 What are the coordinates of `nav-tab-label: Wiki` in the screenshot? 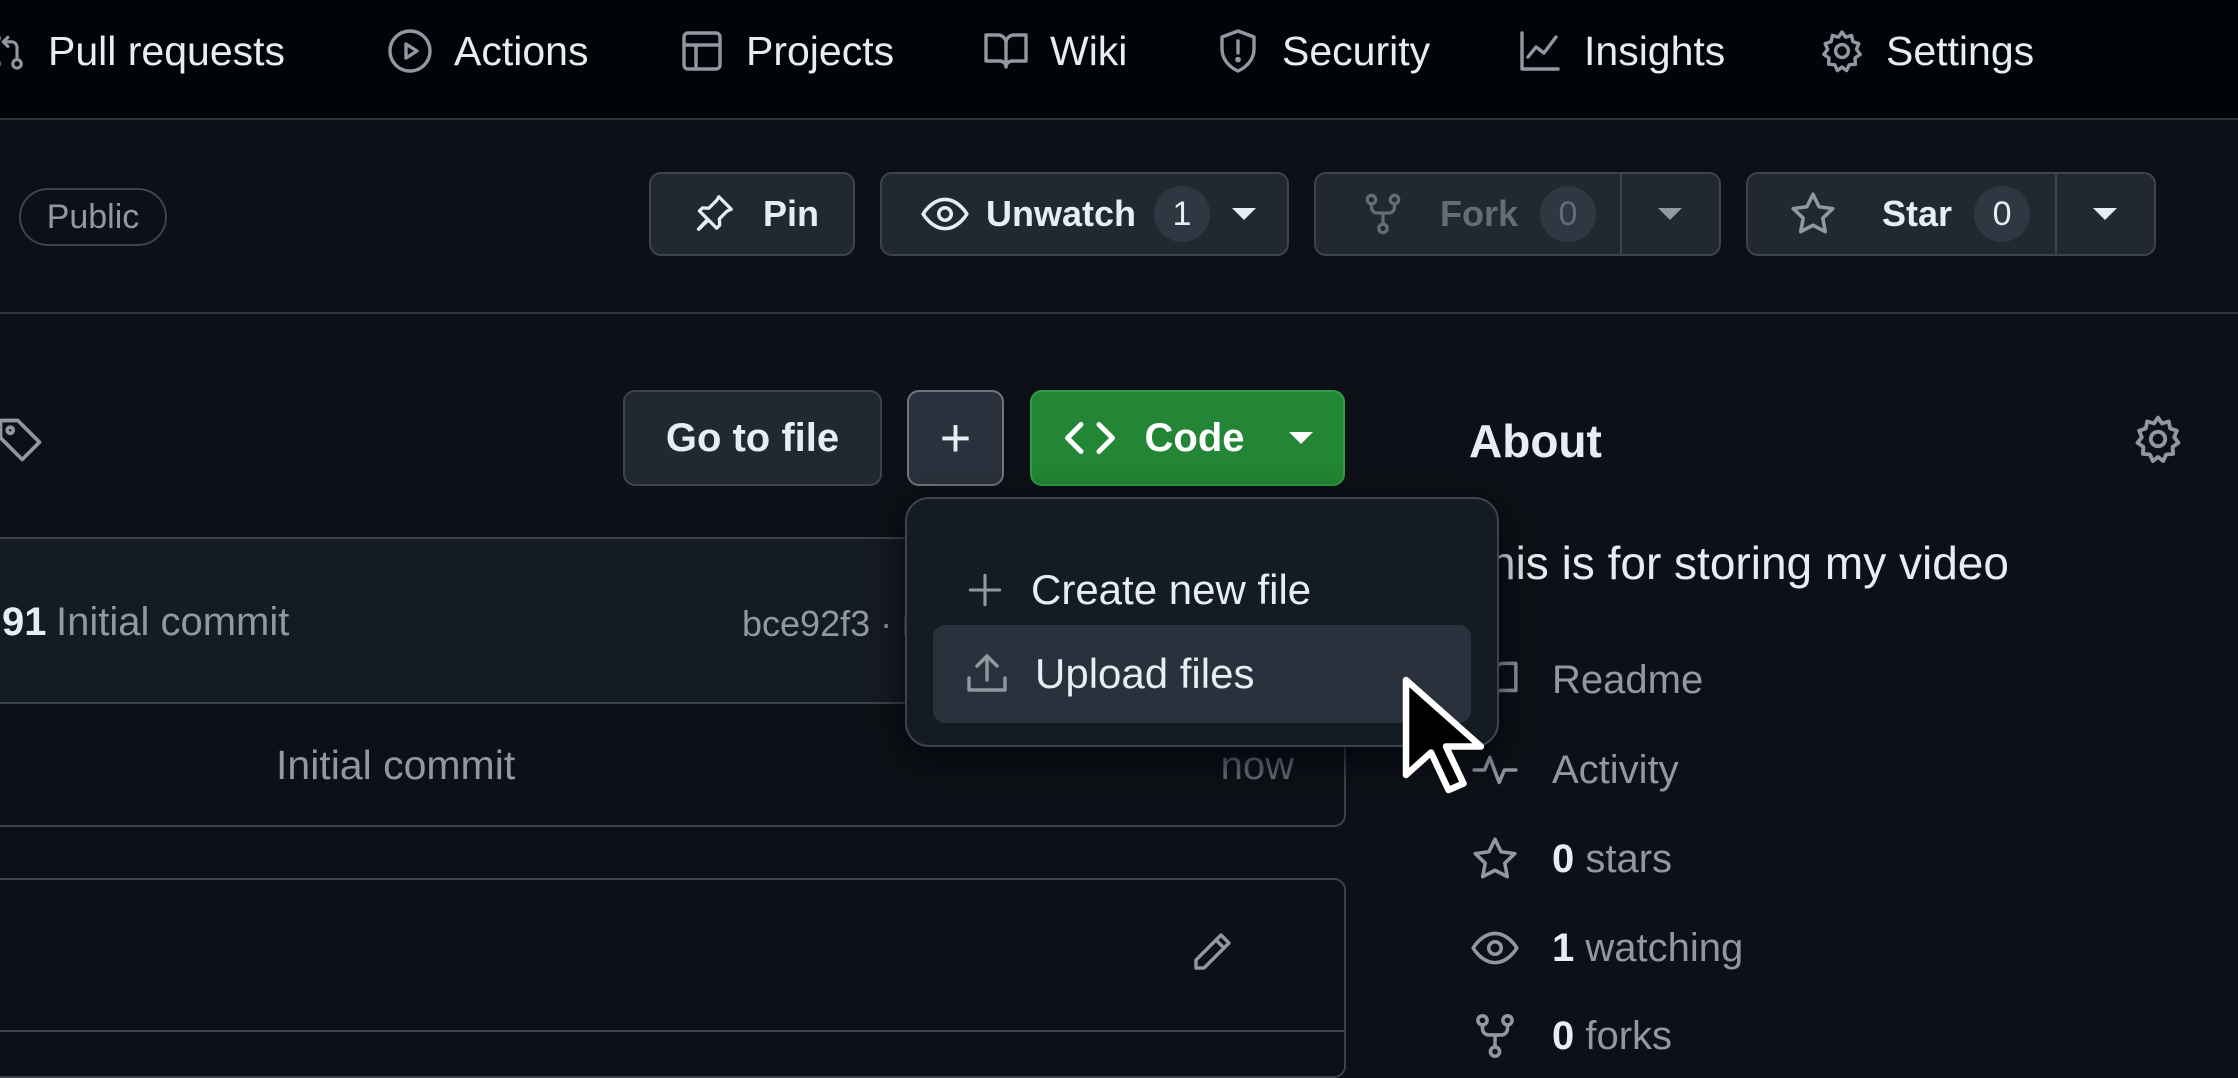 It's located at (1089, 50).